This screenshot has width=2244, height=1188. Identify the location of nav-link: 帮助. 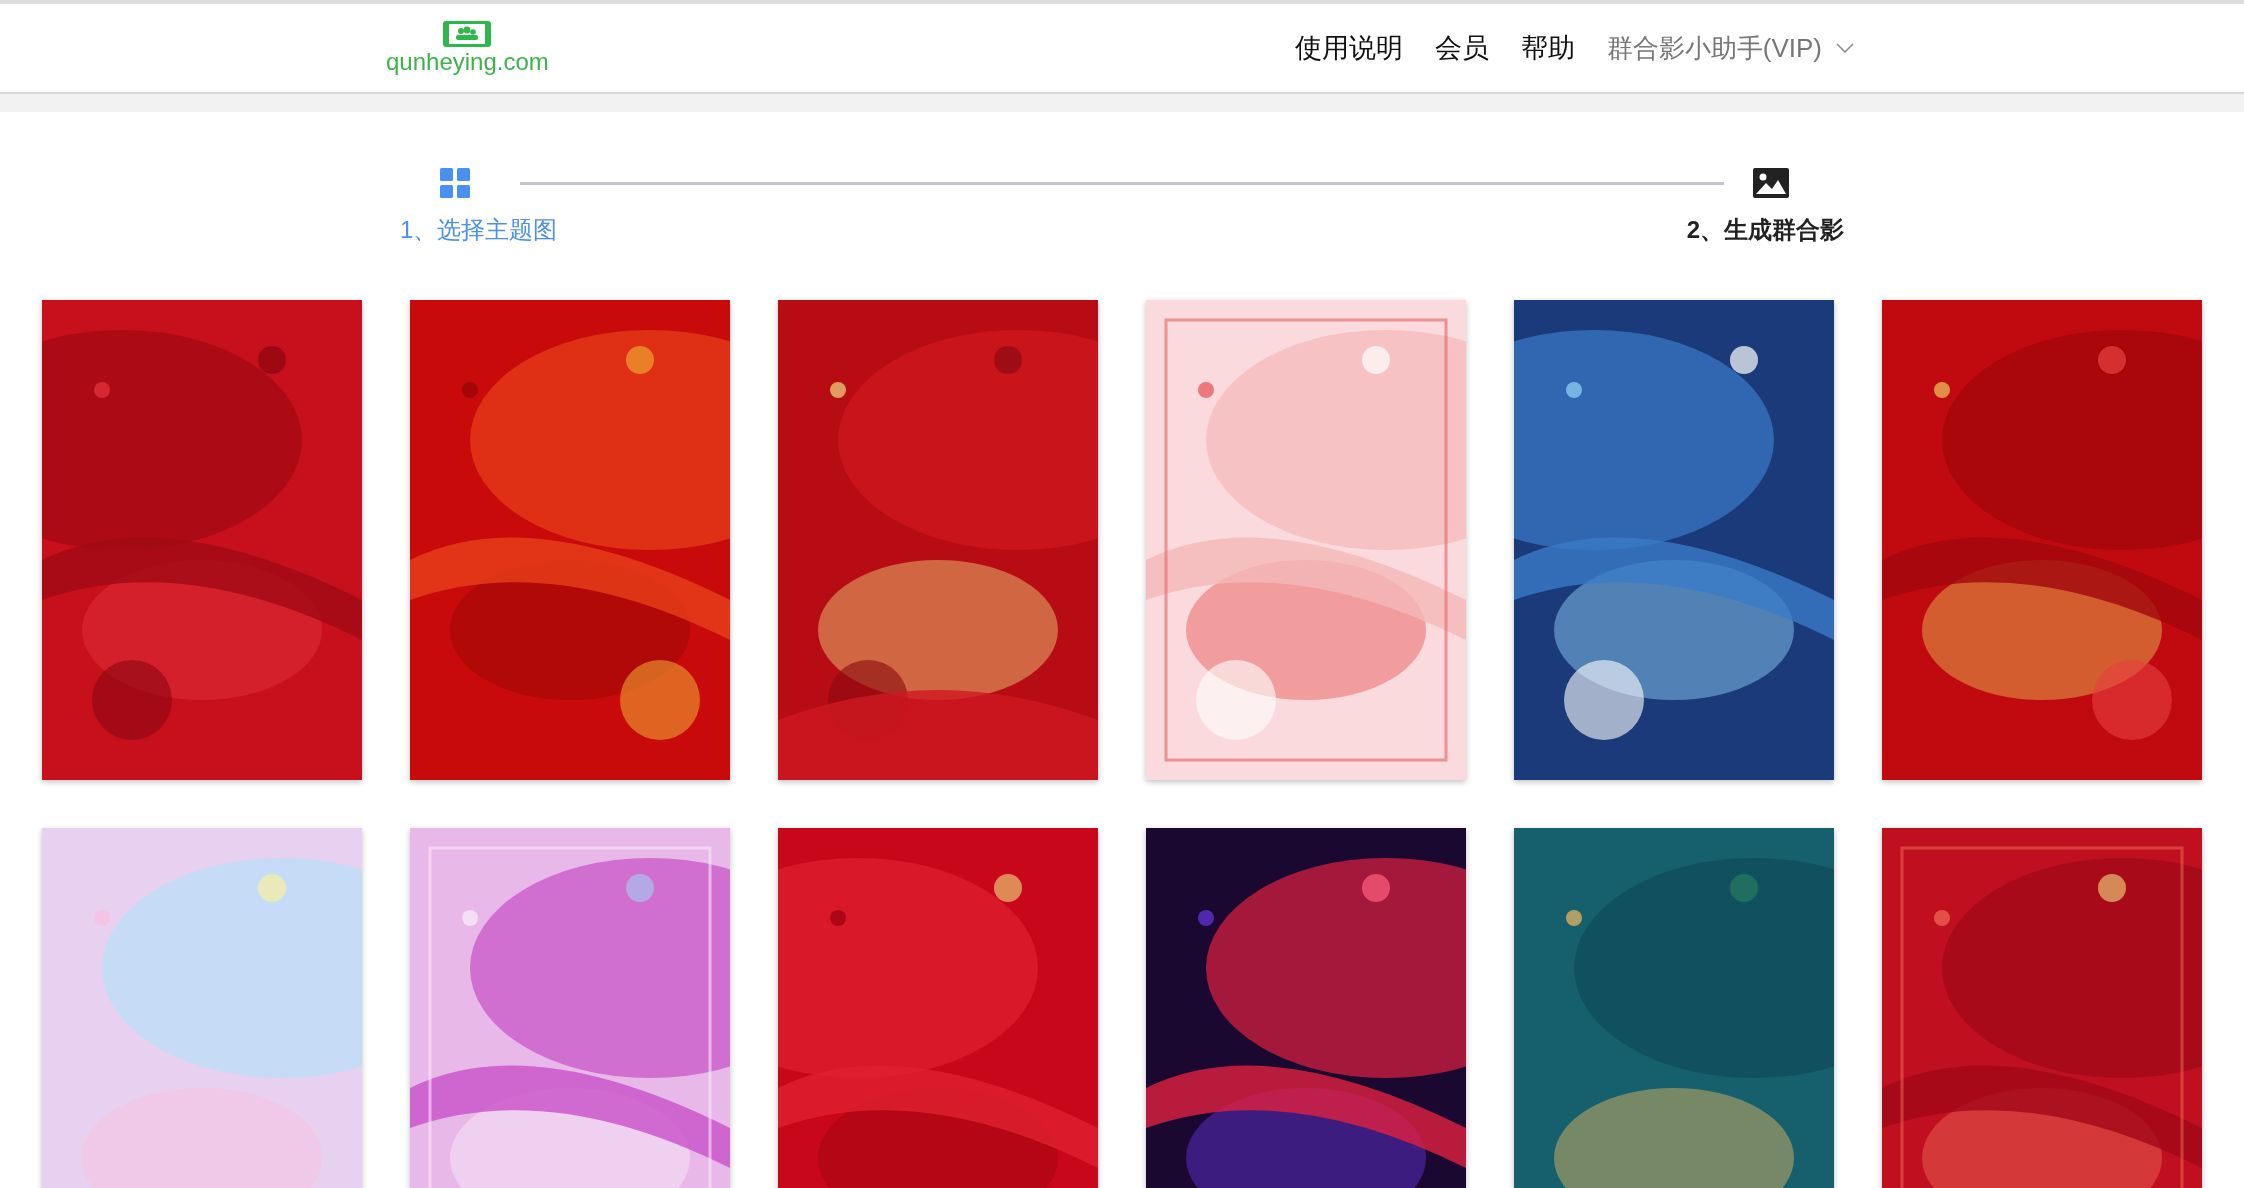
(1547, 48).